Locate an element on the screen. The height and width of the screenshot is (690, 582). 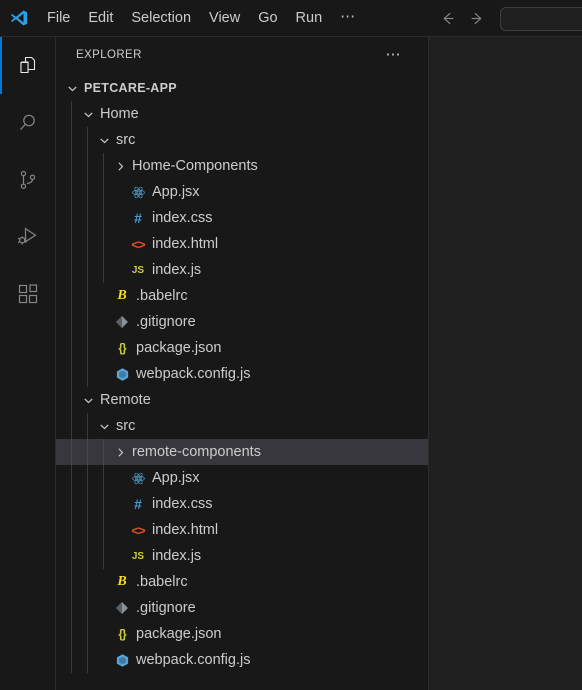
explorer-more-actions-icon: ⋯ is located at coordinates (403, 54).